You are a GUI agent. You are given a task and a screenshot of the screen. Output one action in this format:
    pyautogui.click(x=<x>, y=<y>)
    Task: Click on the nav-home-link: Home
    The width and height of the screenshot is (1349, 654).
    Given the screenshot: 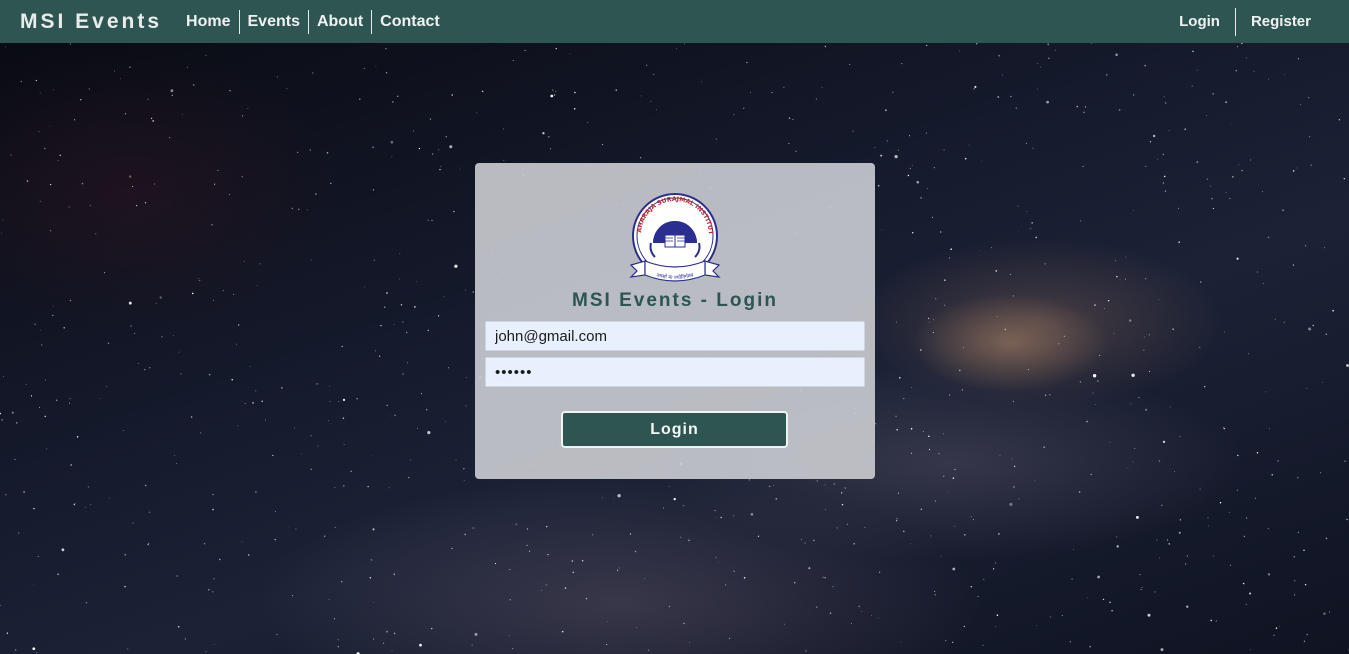 What is the action you would take?
    pyautogui.click(x=208, y=22)
    